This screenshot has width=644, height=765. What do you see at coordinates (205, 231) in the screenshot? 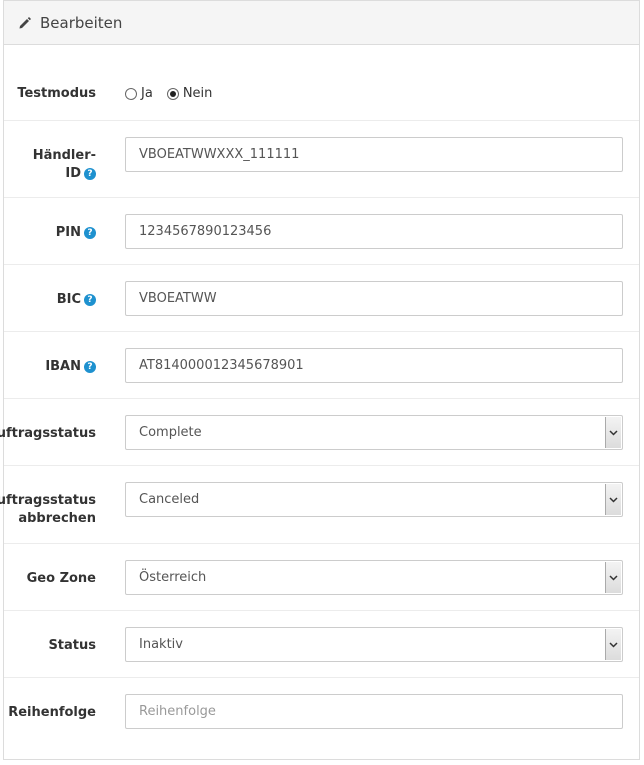
I see `pin-value: 1234567890123456` at bounding box center [205, 231].